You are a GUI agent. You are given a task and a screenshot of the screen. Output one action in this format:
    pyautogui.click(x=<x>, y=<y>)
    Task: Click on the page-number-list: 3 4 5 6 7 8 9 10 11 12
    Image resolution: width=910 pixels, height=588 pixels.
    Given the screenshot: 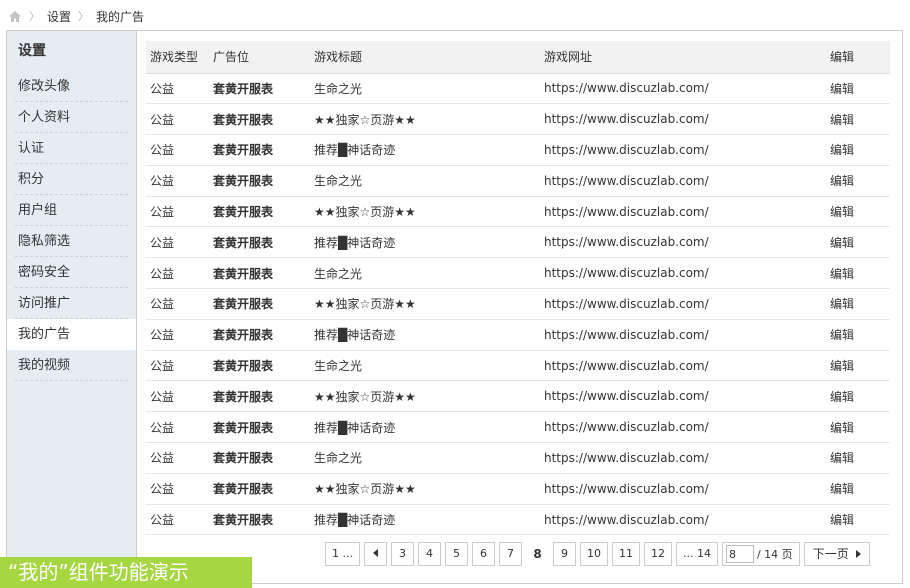 What is the action you would take?
    pyautogui.click(x=533, y=554)
    